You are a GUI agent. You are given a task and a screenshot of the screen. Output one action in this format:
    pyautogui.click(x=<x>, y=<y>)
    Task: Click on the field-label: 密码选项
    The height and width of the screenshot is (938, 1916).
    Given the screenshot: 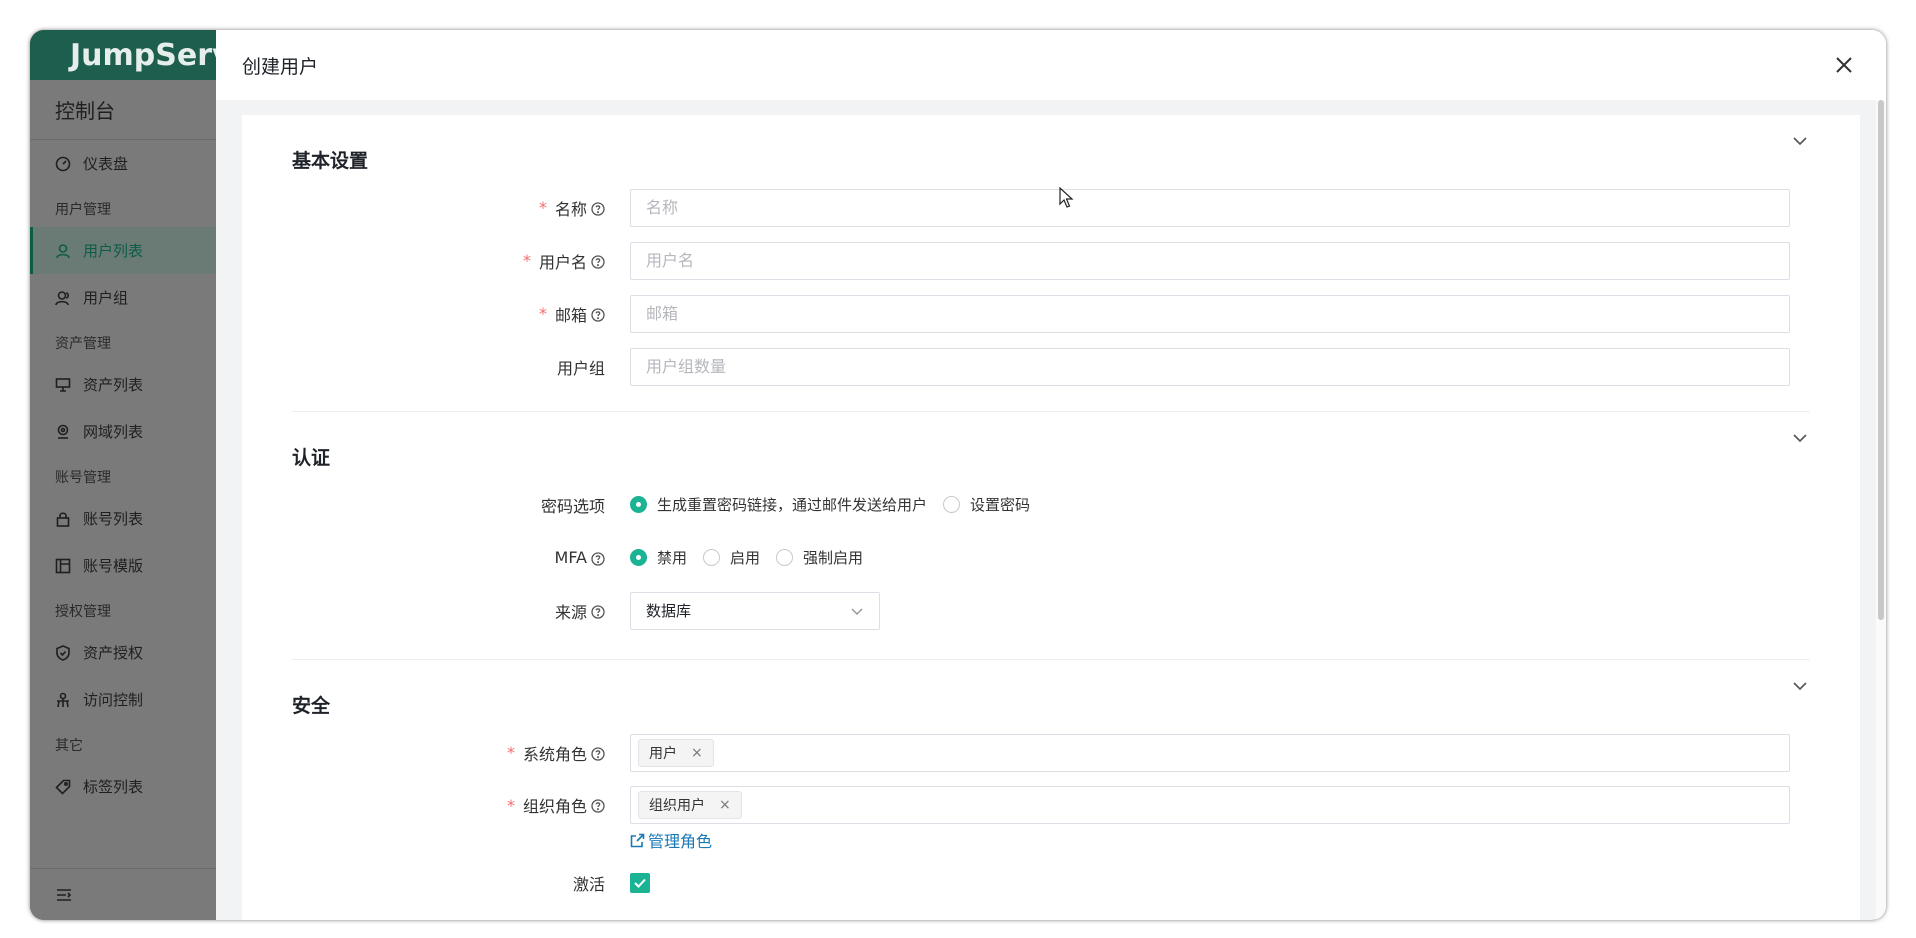 What is the action you would take?
    pyautogui.click(x=572, y=506)
    